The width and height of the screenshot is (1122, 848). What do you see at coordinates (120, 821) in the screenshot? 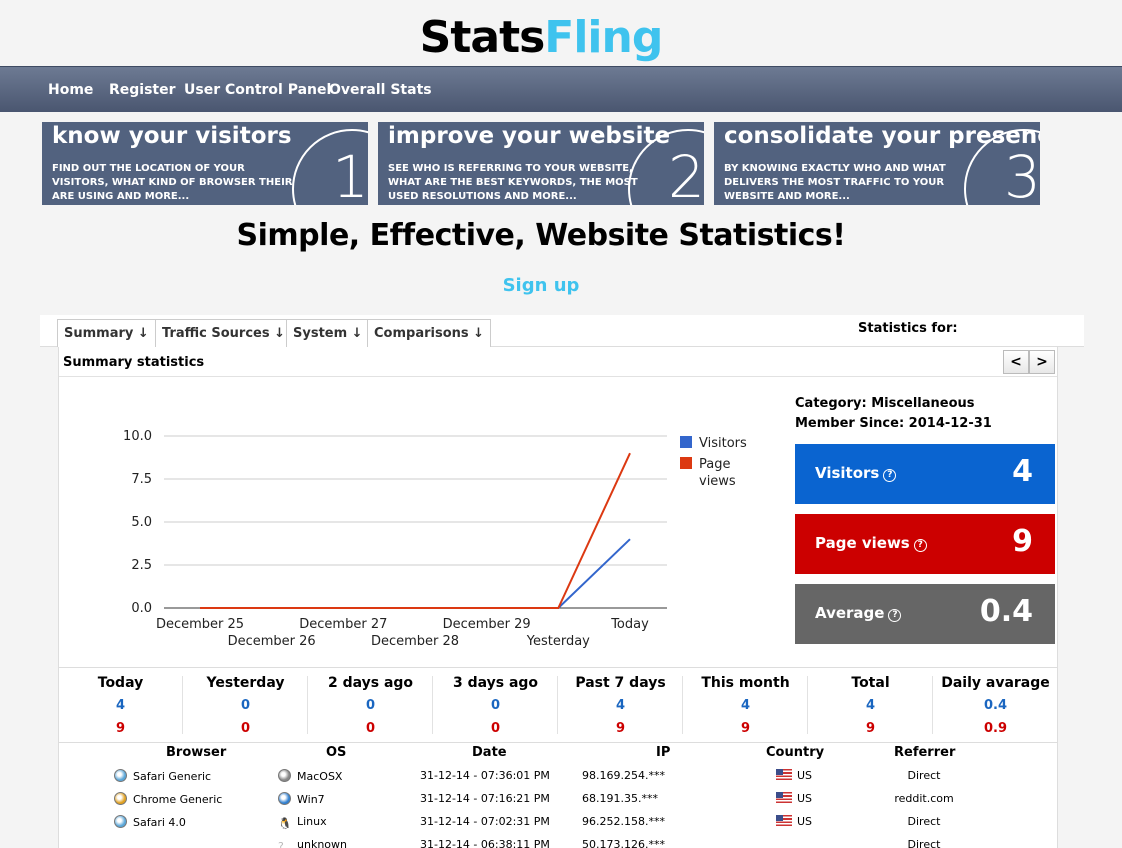
I see `safari-icon` at bounding box center [120, 821].